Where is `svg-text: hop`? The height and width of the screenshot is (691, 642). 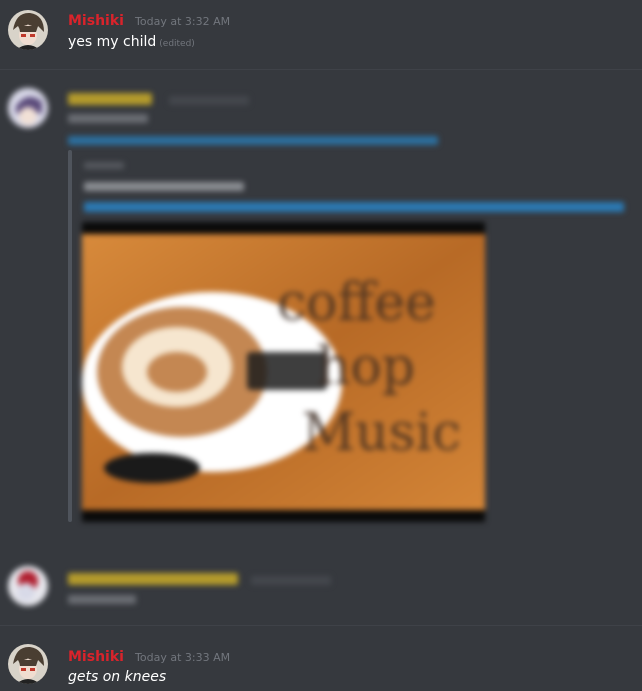
svg-text: hop is located at coordinates (366, 367).